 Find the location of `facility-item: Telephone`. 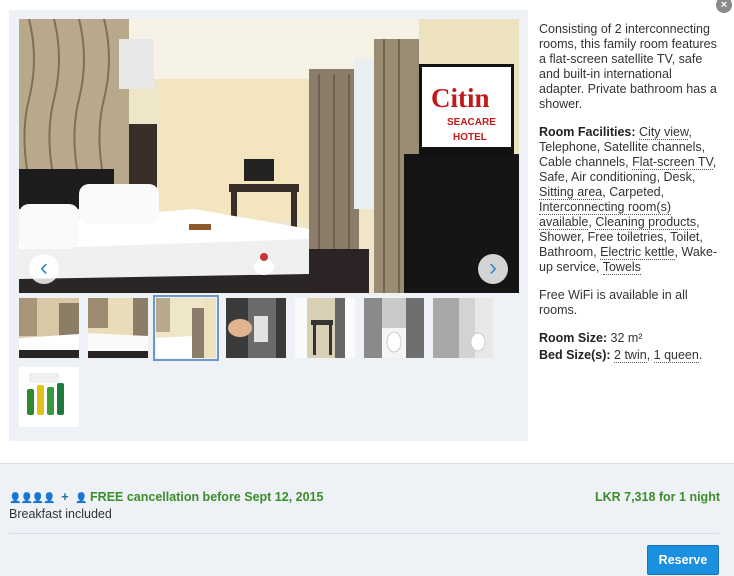

facility-item: Telephone is located at coordinates (568, 147).